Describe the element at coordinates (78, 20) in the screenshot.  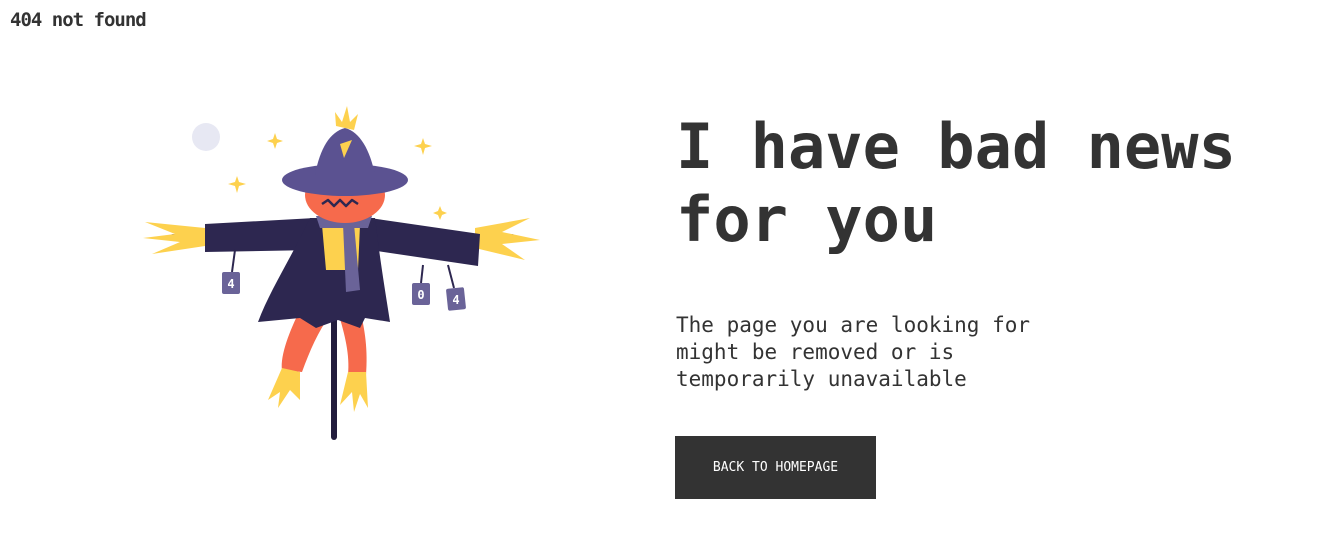
I see `page-title: 404 not found` at that location.